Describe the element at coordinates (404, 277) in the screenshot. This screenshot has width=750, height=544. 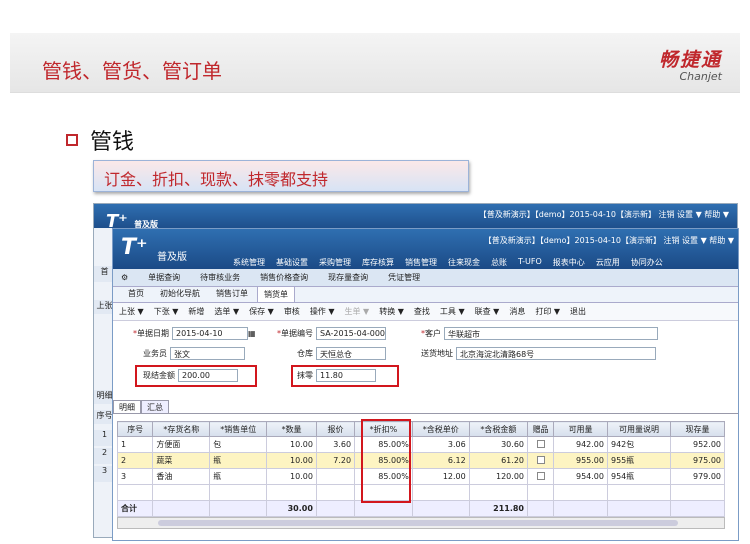
I see `subnav-item: 凭证管理` at that location.